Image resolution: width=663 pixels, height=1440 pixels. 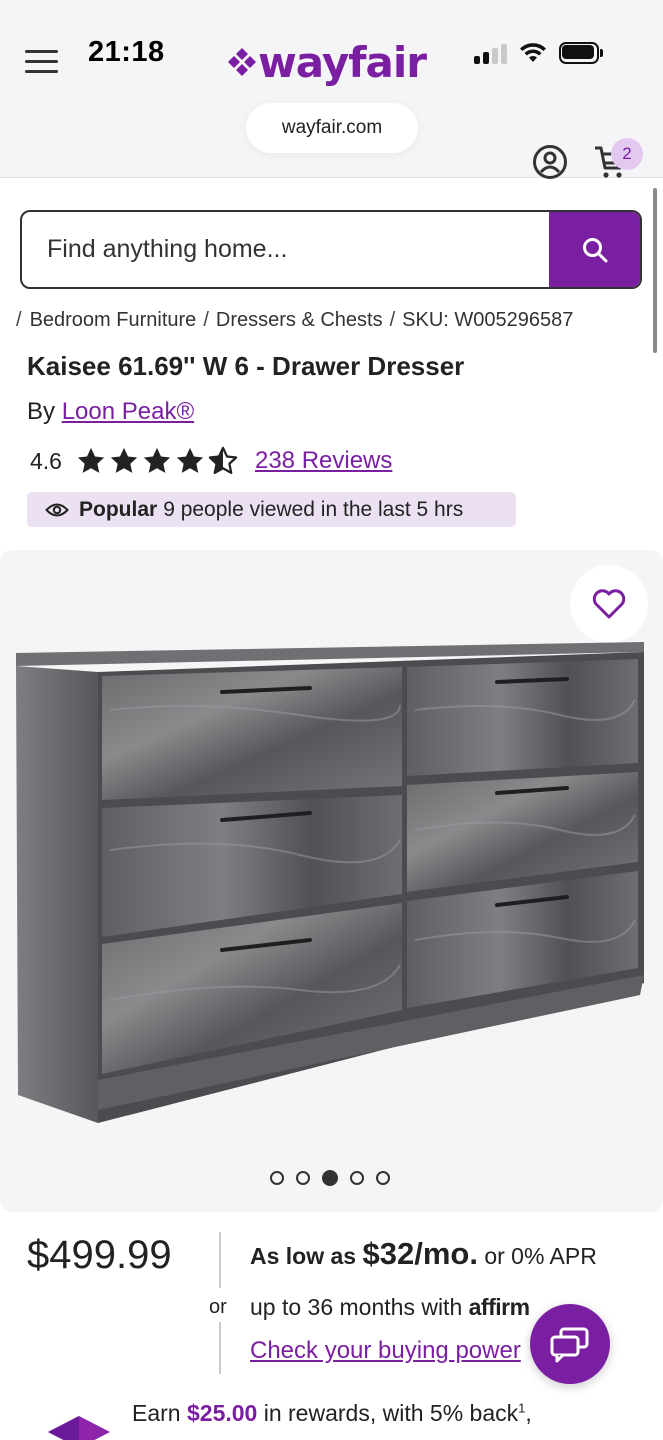 I want to click on product-price: $499.99, so click(x=99, y=1255).